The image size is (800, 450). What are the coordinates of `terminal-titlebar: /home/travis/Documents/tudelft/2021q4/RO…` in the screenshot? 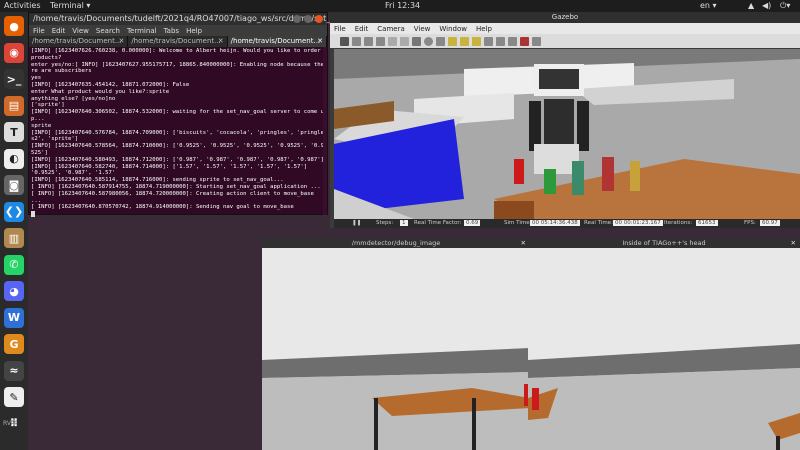 It's located at (209, 19).